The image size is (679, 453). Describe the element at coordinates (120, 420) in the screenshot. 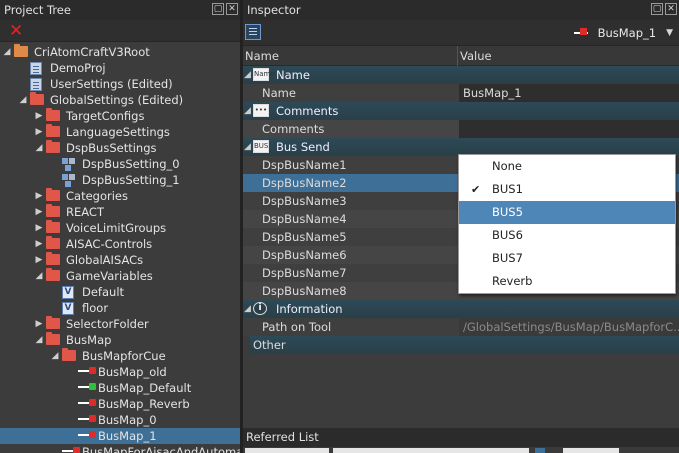

I see `tree-item: BusMap_0` at that location.